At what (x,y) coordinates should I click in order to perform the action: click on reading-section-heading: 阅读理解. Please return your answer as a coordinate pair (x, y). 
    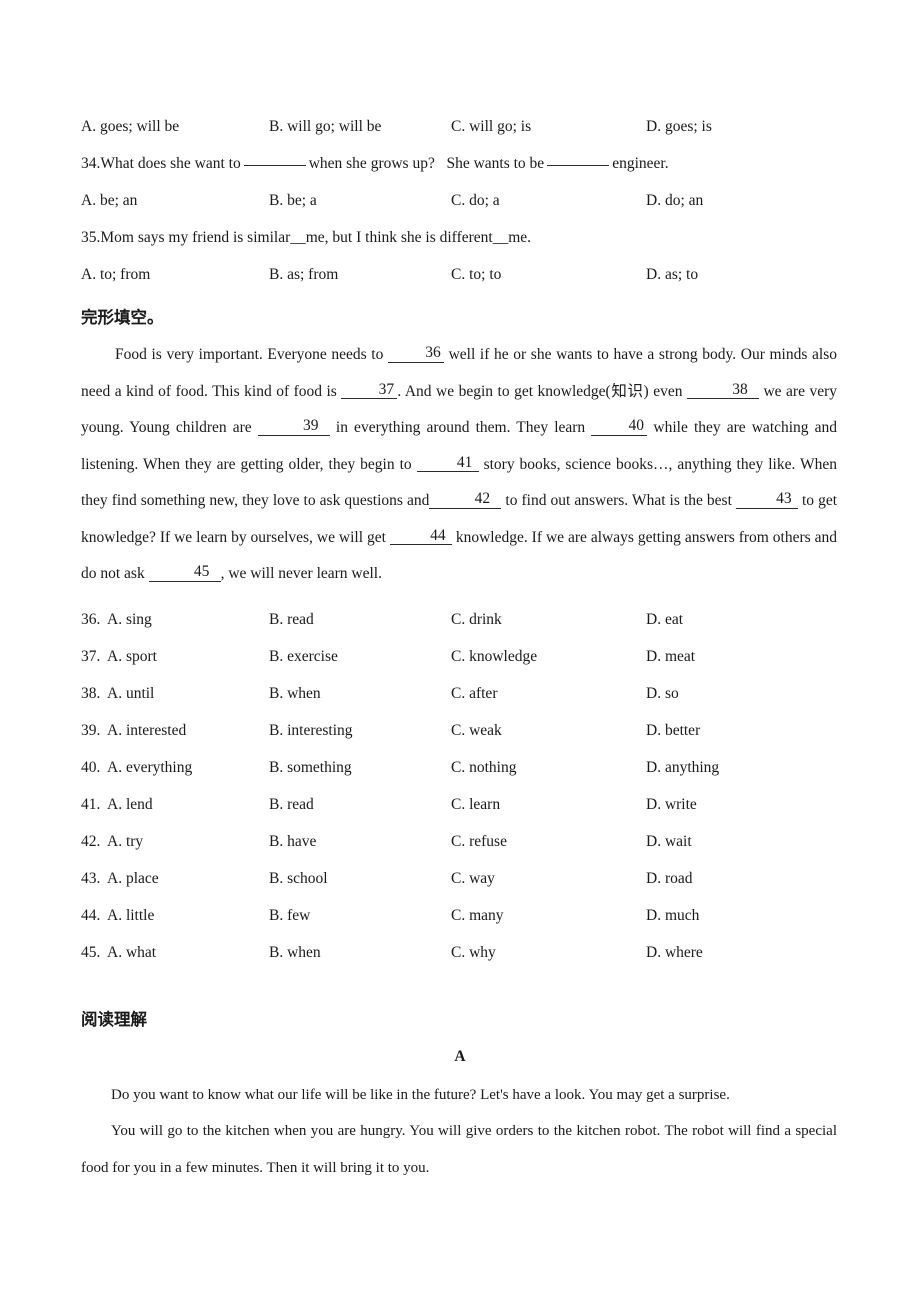
    Looking at the image, I should click on (114, 1019).